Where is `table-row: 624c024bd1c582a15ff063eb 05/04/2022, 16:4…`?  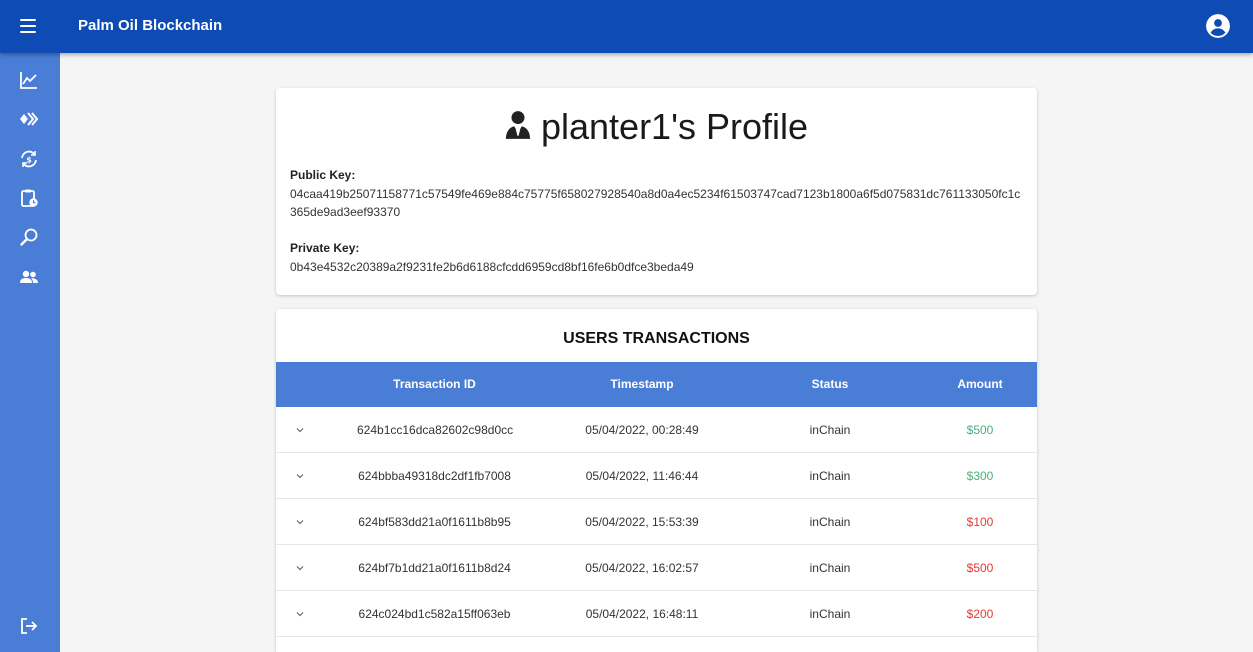 table-row: 624c024bd1c582a15ff063eb 05/04/2022, 16:4… is located at coordinates (656, 614).